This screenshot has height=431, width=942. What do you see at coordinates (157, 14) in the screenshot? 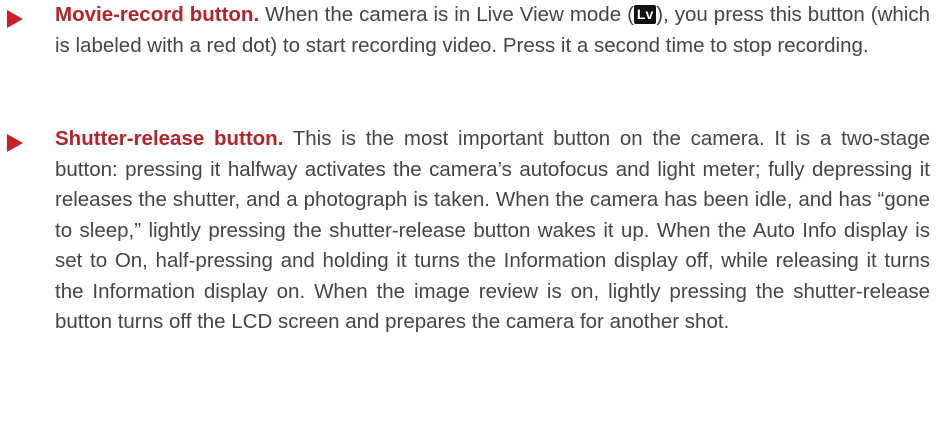
I see `term-movie-record: Movie-record button.` at bounding box center [157, 14].